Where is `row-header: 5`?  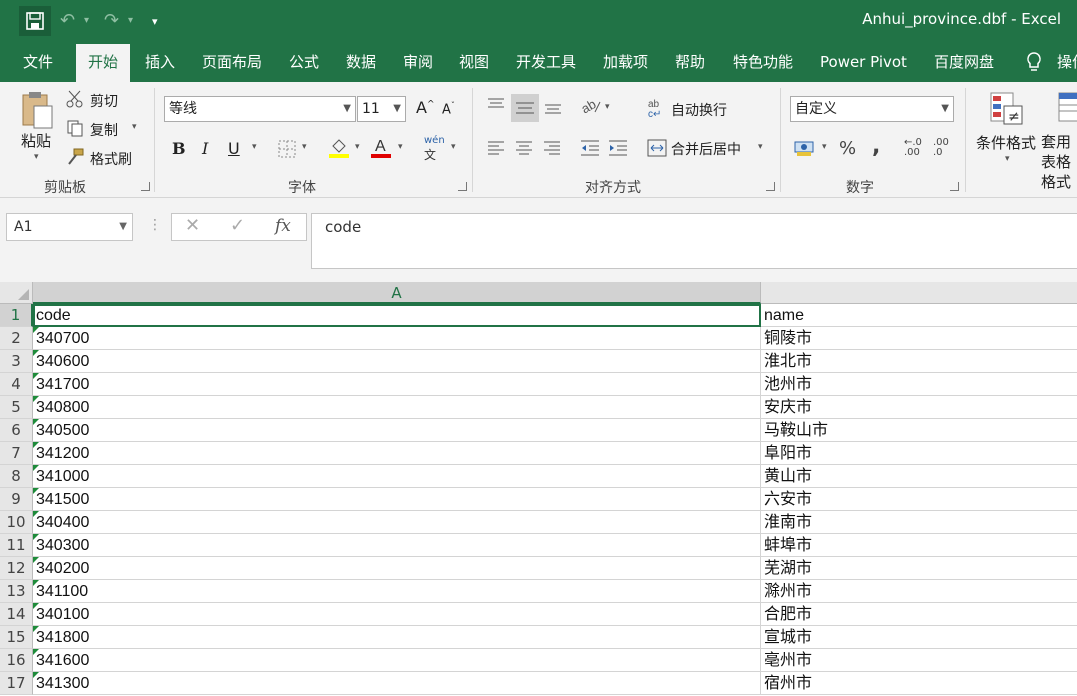 row-header: 5 is located at coordinates (16, 407).